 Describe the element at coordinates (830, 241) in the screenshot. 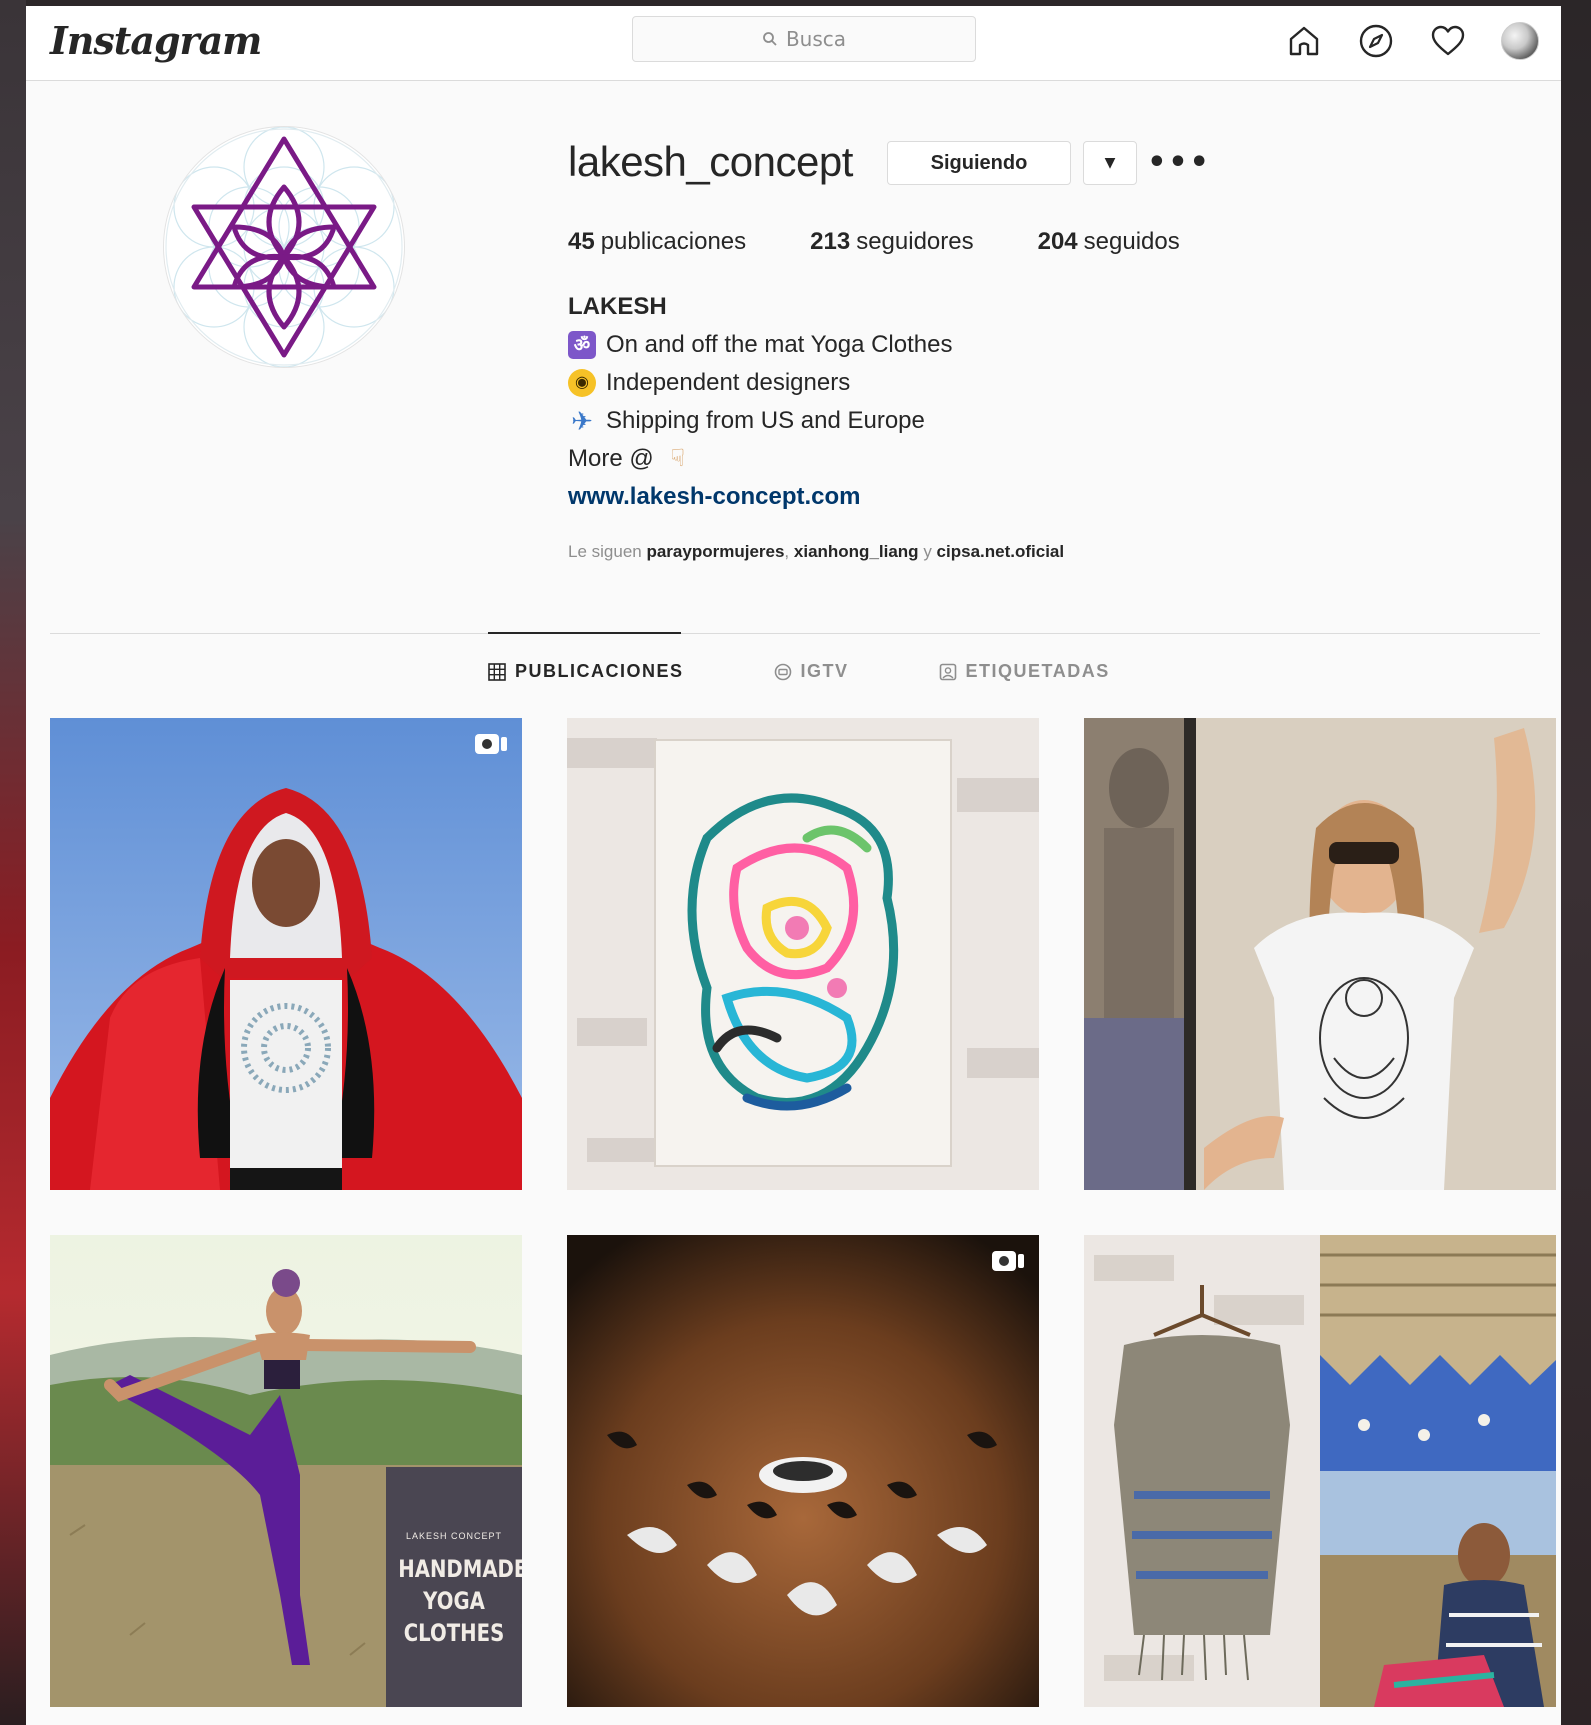

I see `followers-count: 213` at that location.